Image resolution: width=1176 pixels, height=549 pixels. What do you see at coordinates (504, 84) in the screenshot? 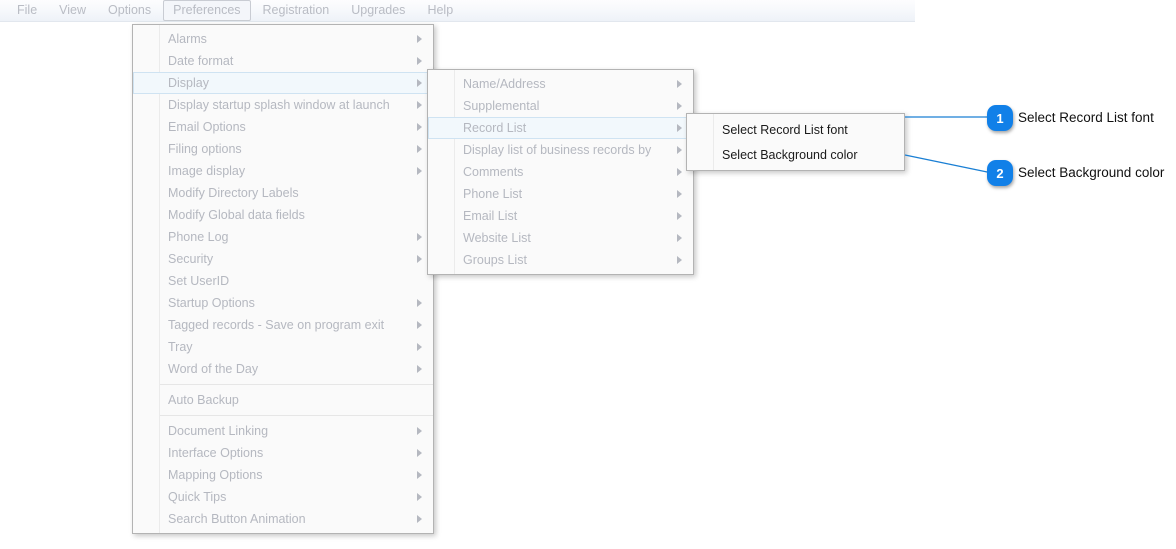
I see `menu-item-label: Name/Address` at bounding box center [504, 84].